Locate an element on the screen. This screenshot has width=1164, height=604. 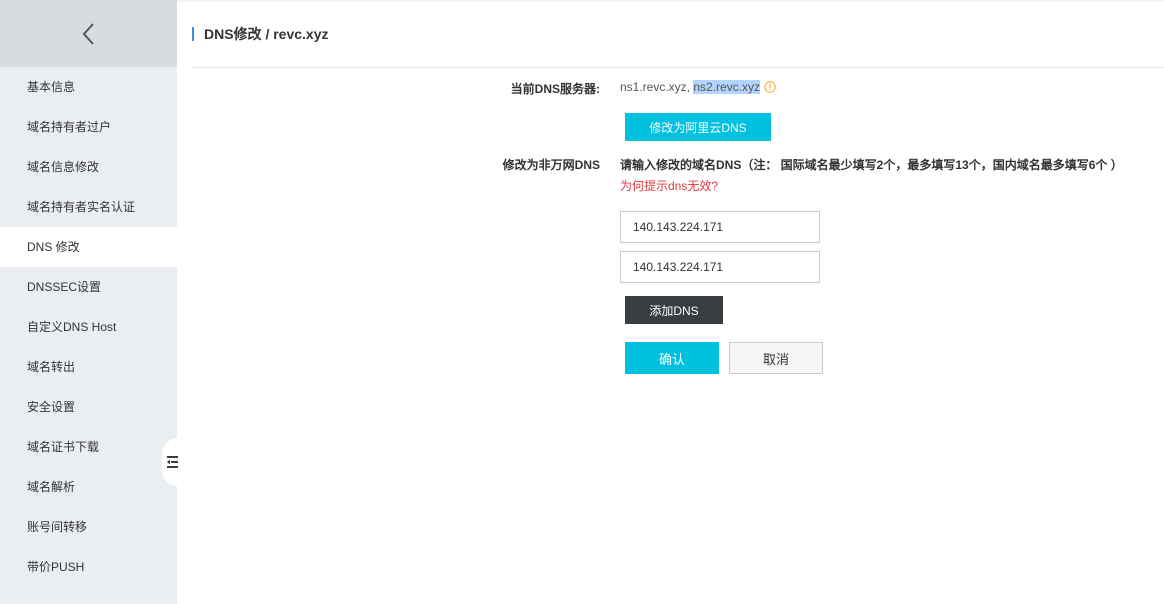
collapse-sidebar-icon is located at coordinates (172, 462).